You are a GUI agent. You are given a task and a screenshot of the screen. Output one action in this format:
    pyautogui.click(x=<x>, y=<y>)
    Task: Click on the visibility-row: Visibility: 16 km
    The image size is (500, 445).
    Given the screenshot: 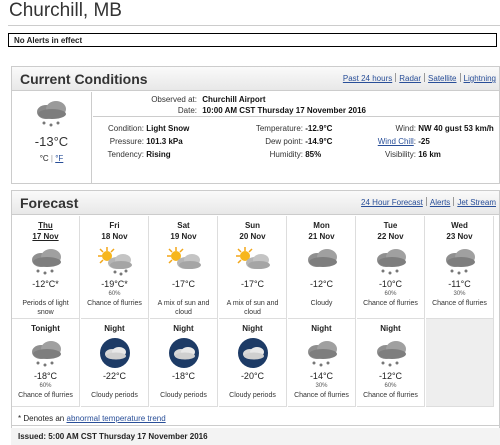 What is the action you would take?
    pyautogui.click(x=405, y=154)
    